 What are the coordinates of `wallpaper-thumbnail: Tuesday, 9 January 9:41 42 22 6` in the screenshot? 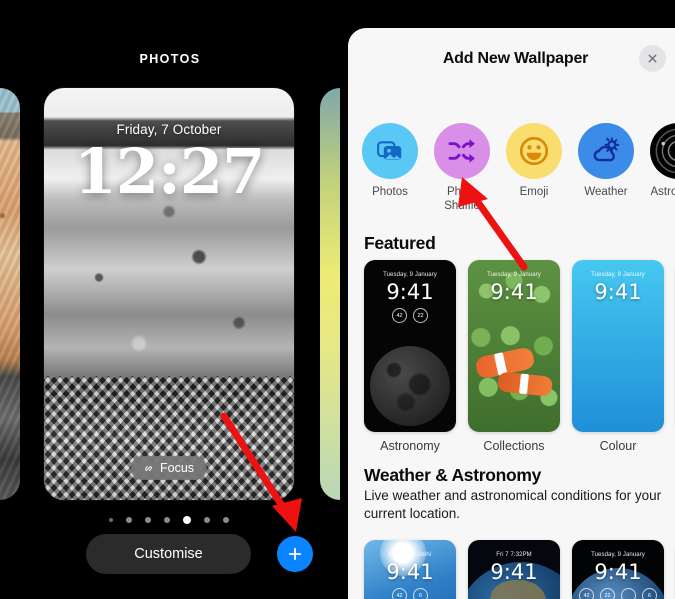 It's located at (618, 569).